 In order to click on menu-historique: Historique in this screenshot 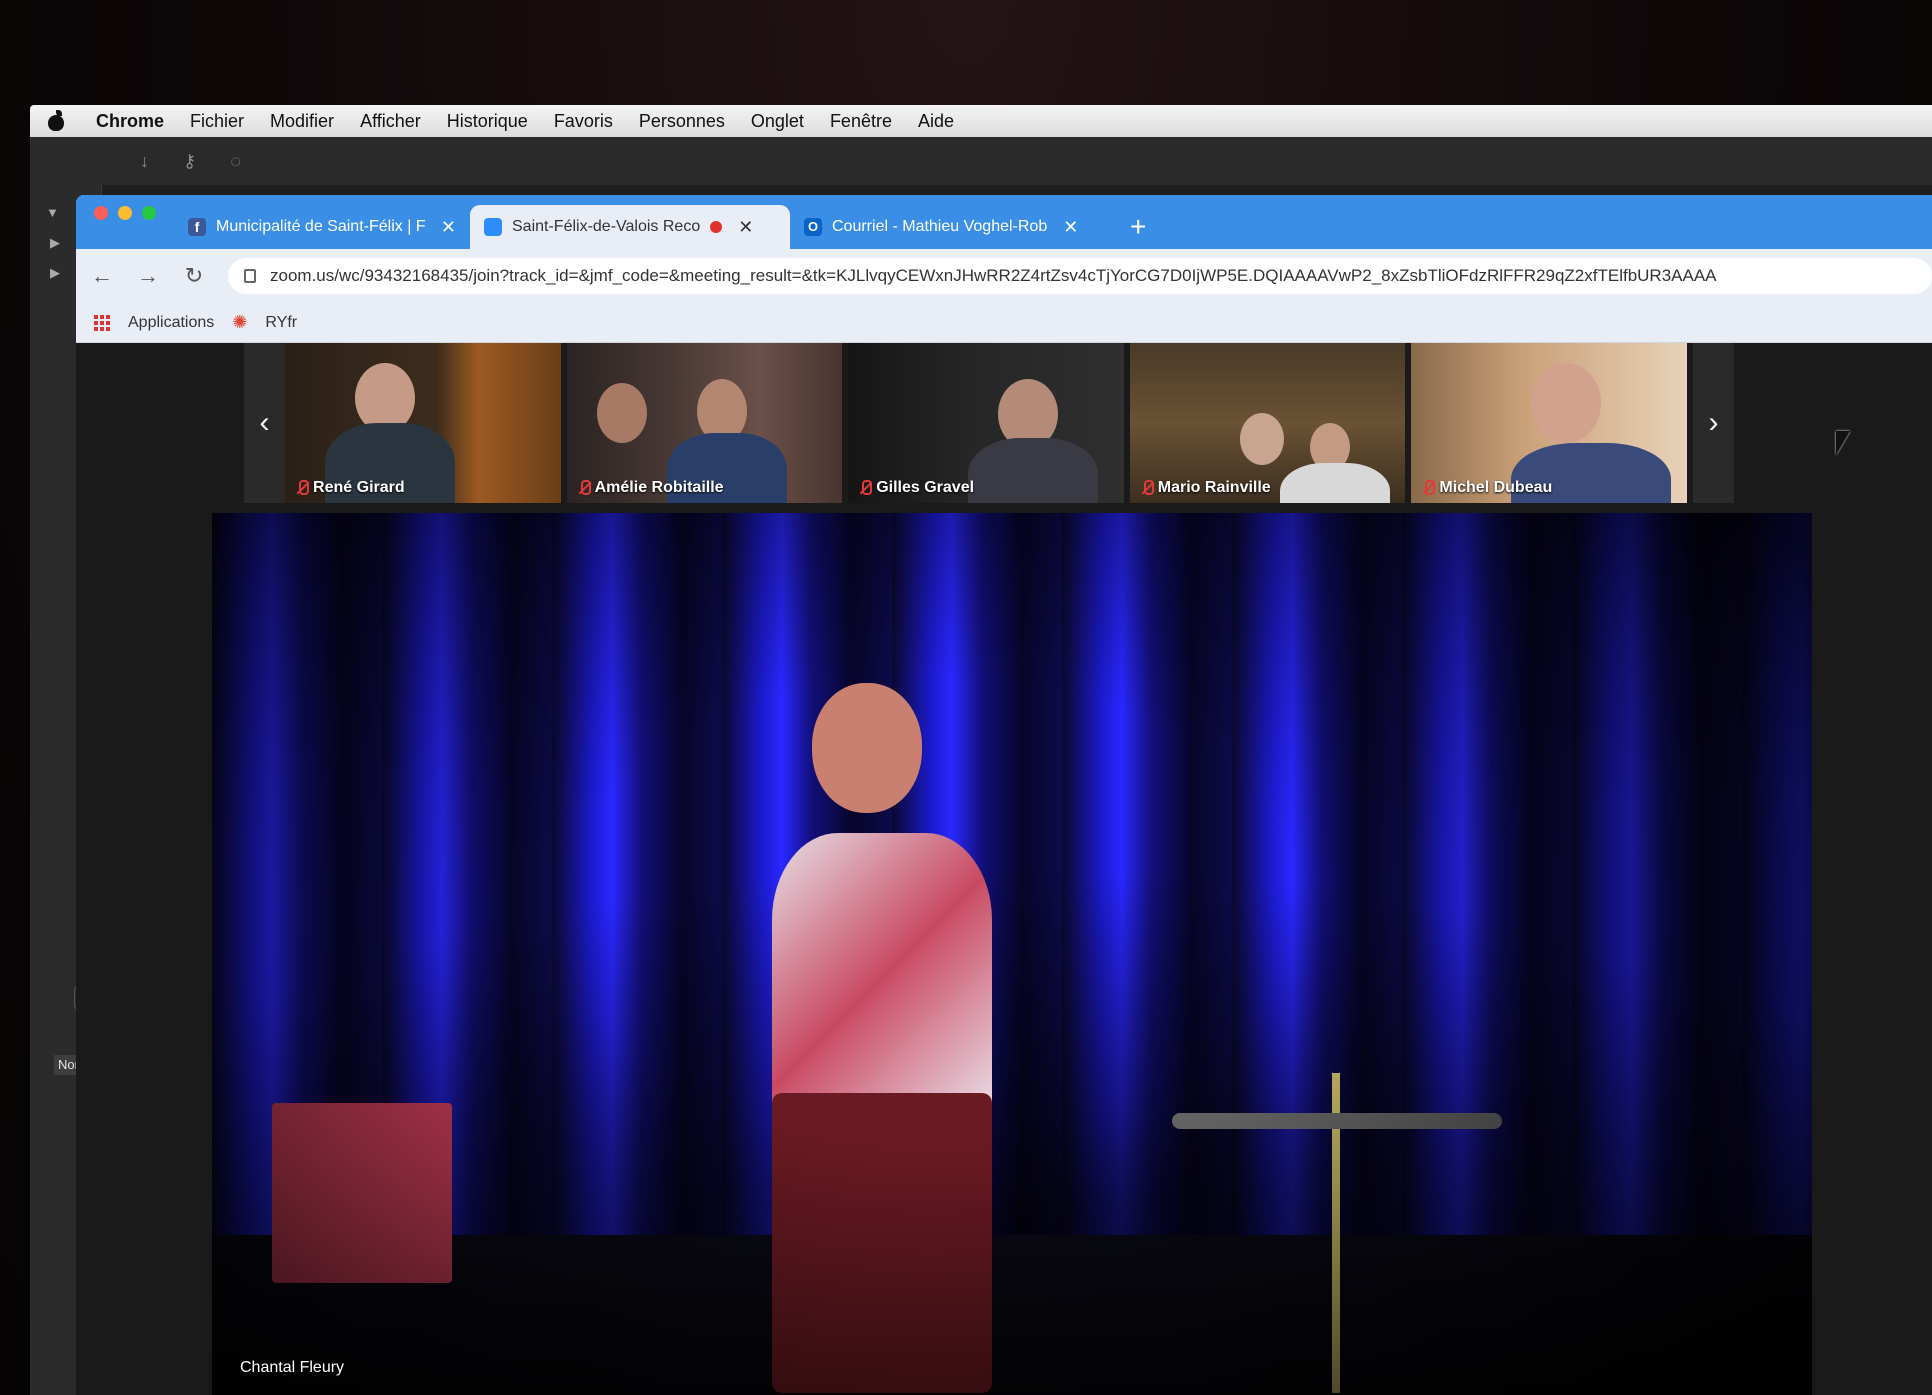, I will do `click(487, 121)`.